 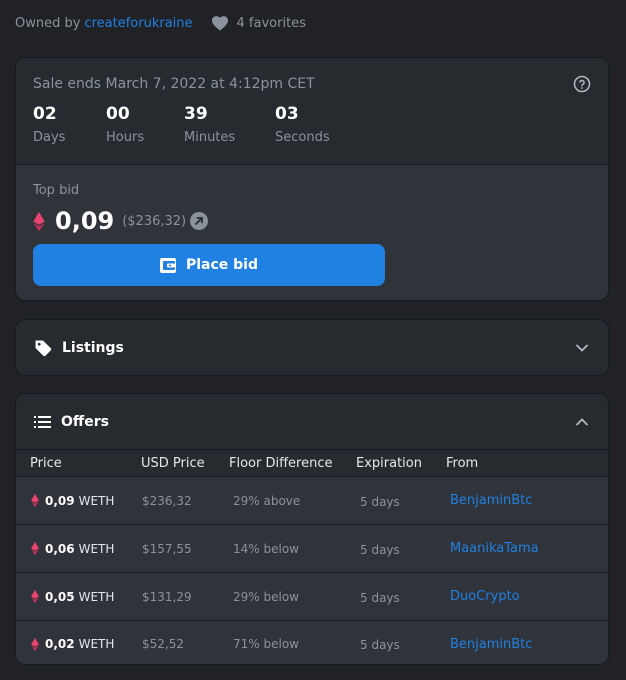 What do you see at coordinates (125, 137) in the screenshot?
I see `timer-label: Hours` at bounding box center [125, 137].